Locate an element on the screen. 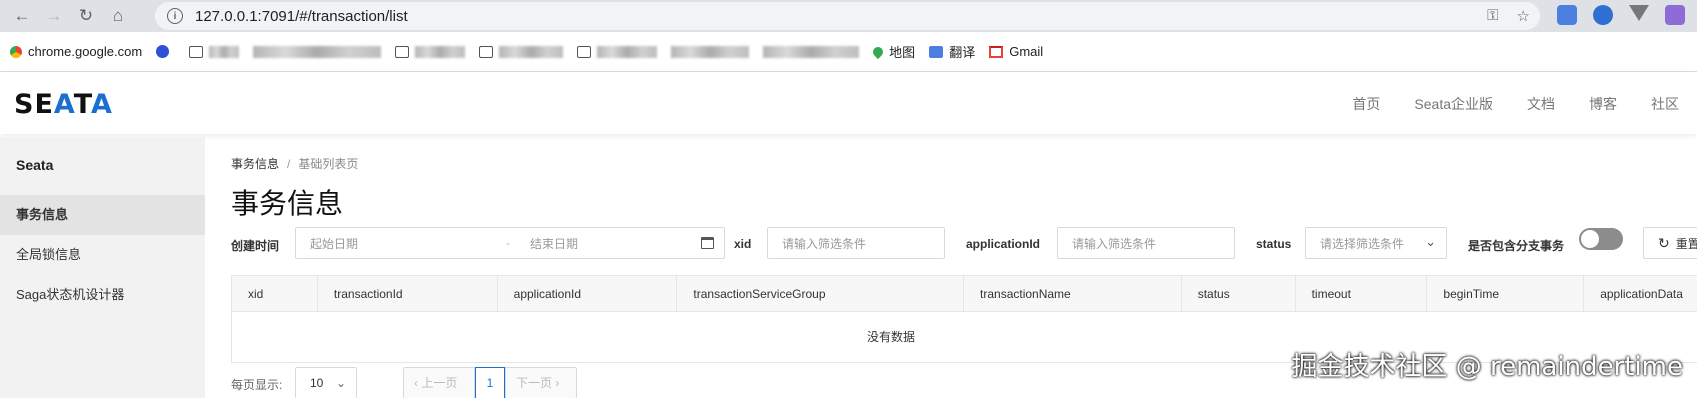 Image resolution: width=1697 pixels, height=398 pixels. calendar-icon is located at coordinates (707, 243).